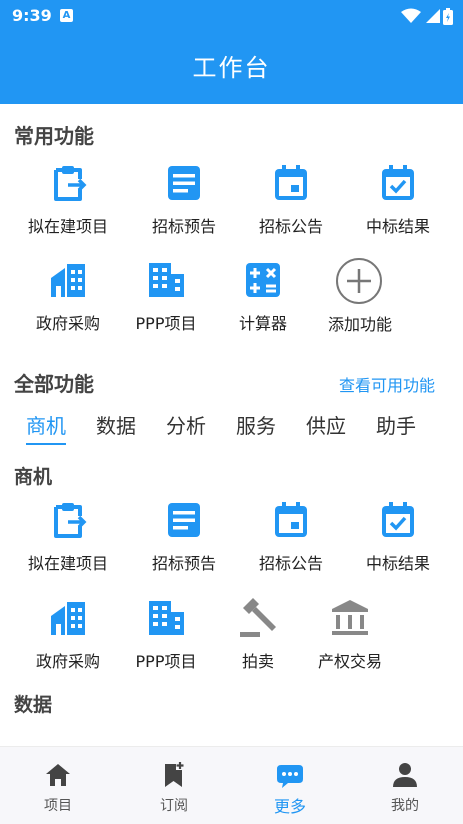 The image size is (463, 824). Describe the element at coordinates (349, 661) in the screenshot. I see `grid-item-label: 产权交易` at that location.